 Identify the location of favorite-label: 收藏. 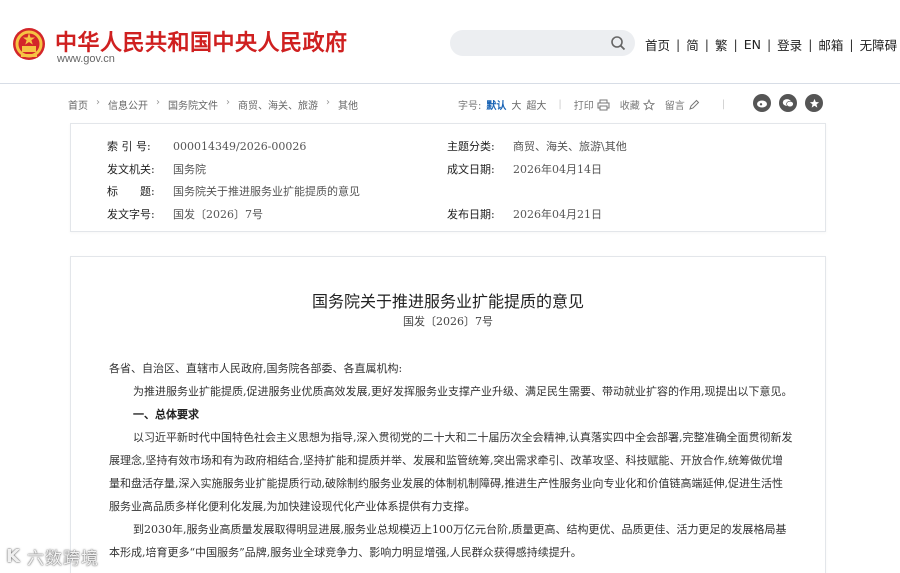
(629, 106).